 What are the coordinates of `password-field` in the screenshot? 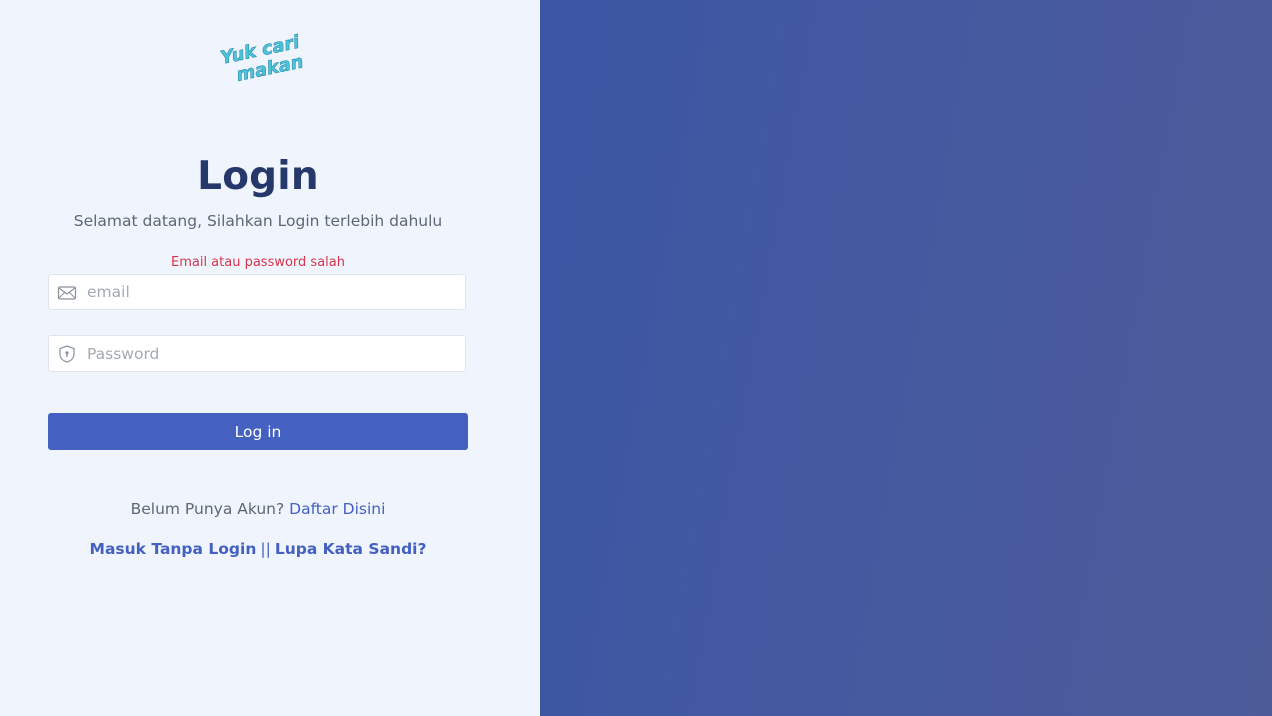 It's located at (257, 353).